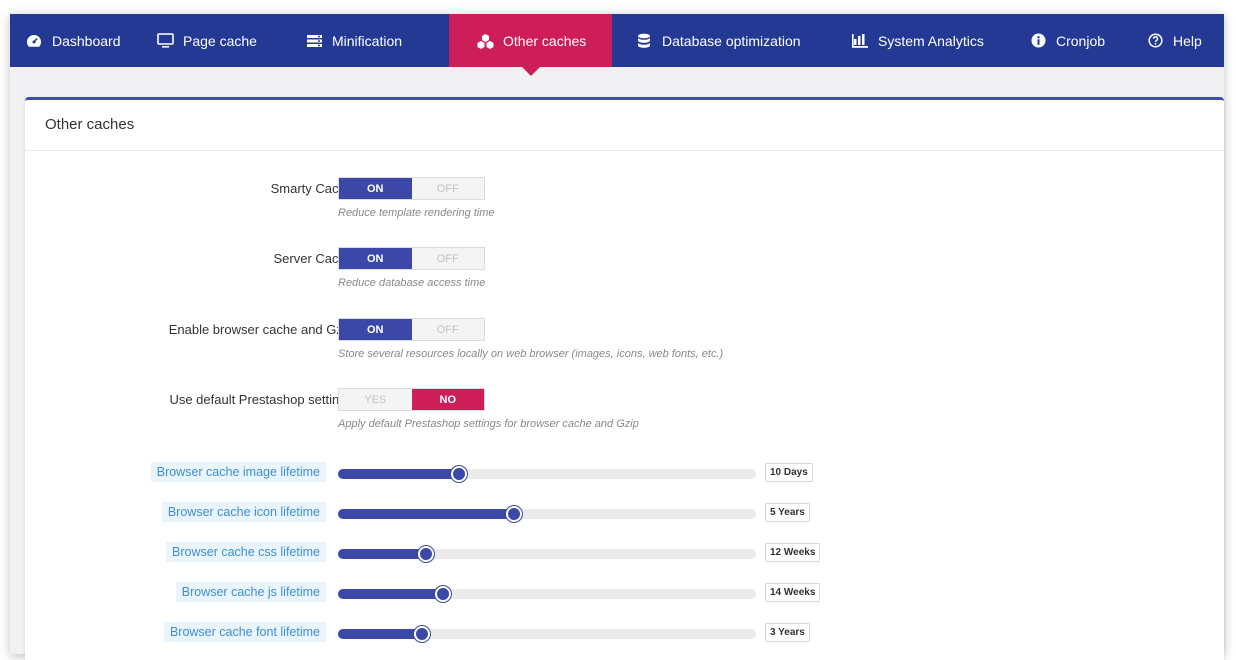 The height and width of the screenshot is (660, 1236). I want to click on layers-icon, so click(314, 41).